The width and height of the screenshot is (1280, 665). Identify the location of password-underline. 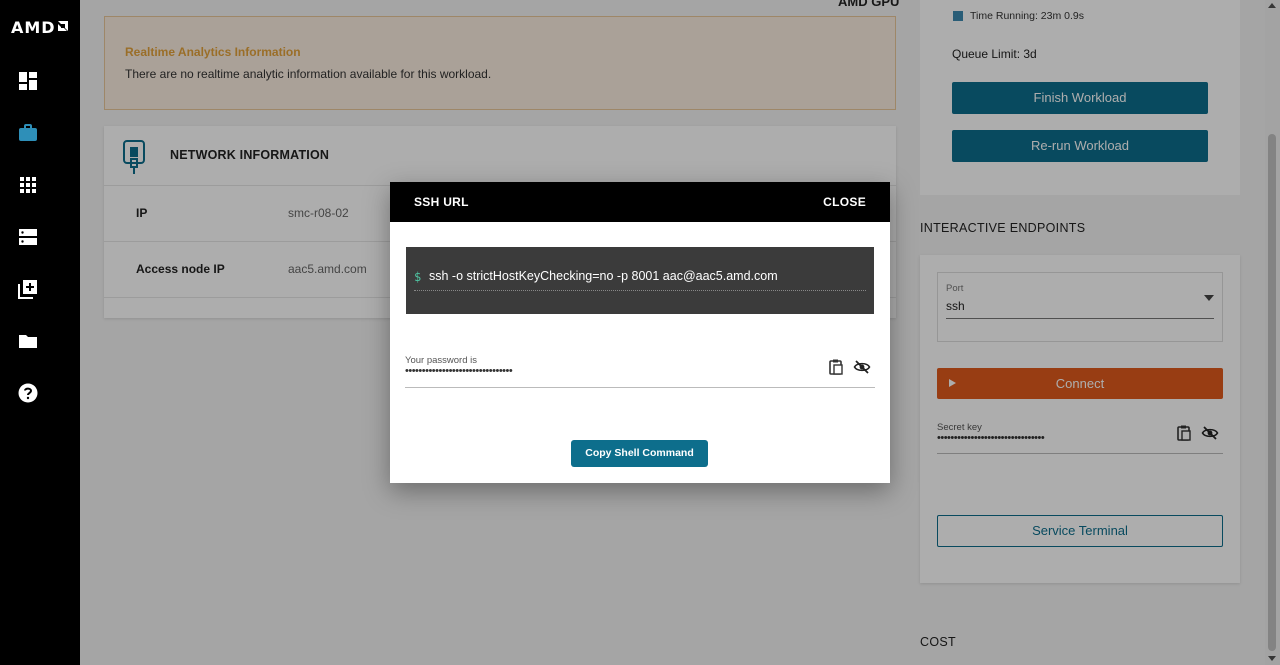
(640, 387).